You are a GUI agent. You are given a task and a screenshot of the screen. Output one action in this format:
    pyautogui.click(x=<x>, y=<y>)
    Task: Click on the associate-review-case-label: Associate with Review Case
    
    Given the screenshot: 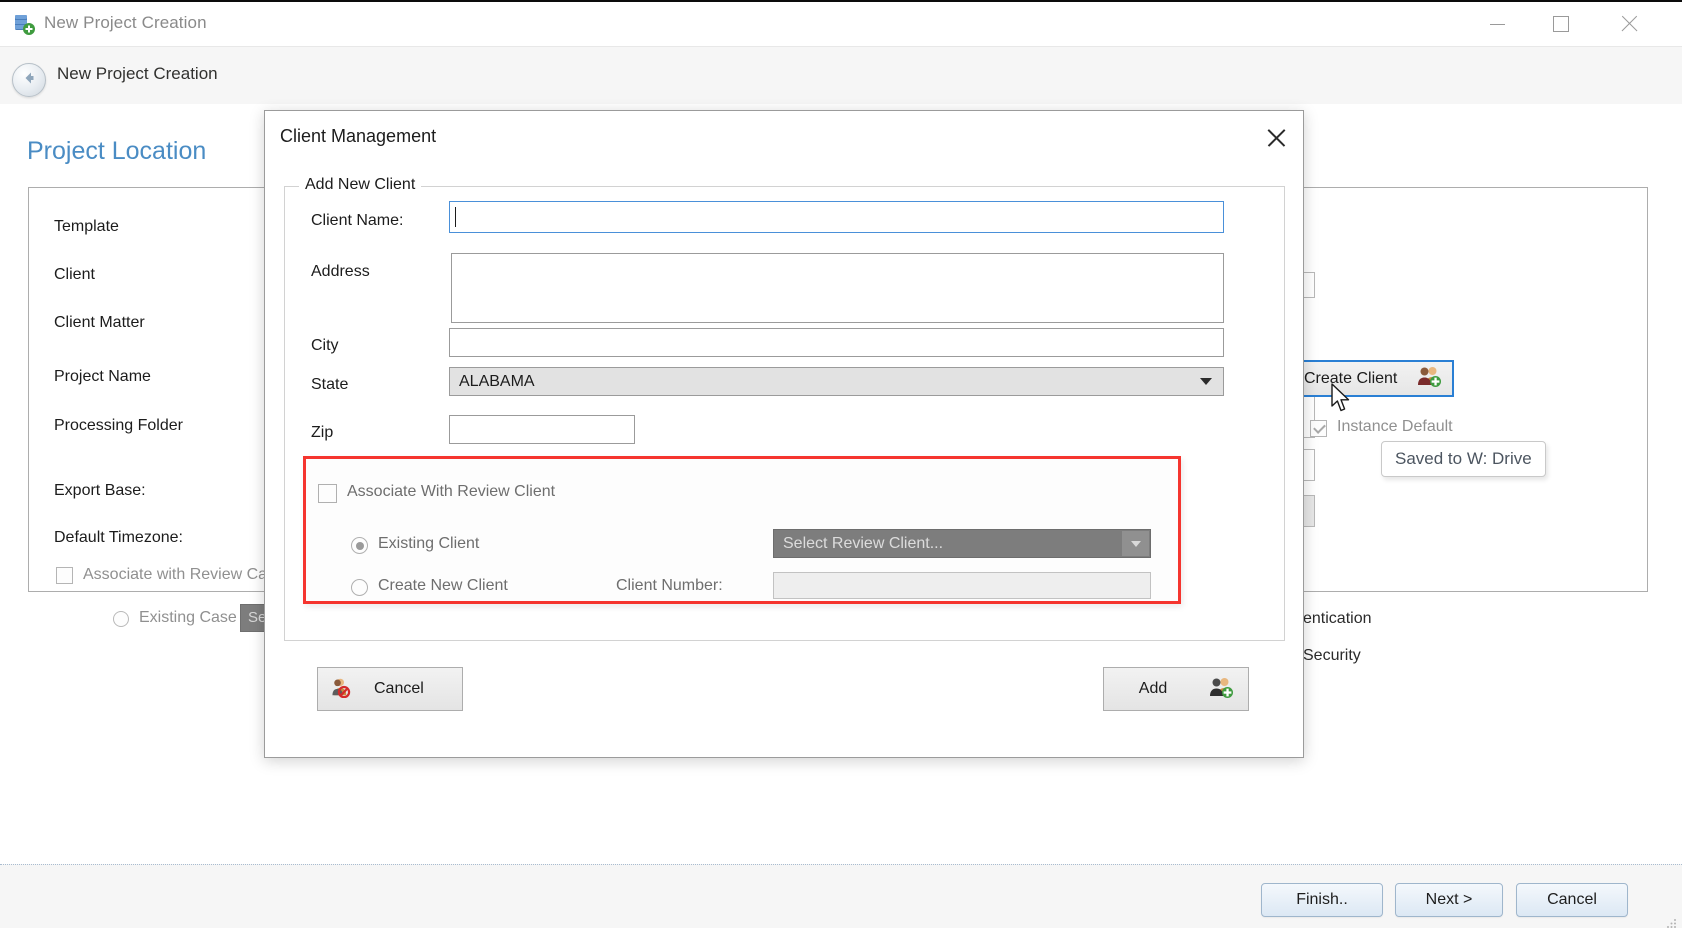 What is the action you would take?
    pyautogui.click(x=183, y=574)
    